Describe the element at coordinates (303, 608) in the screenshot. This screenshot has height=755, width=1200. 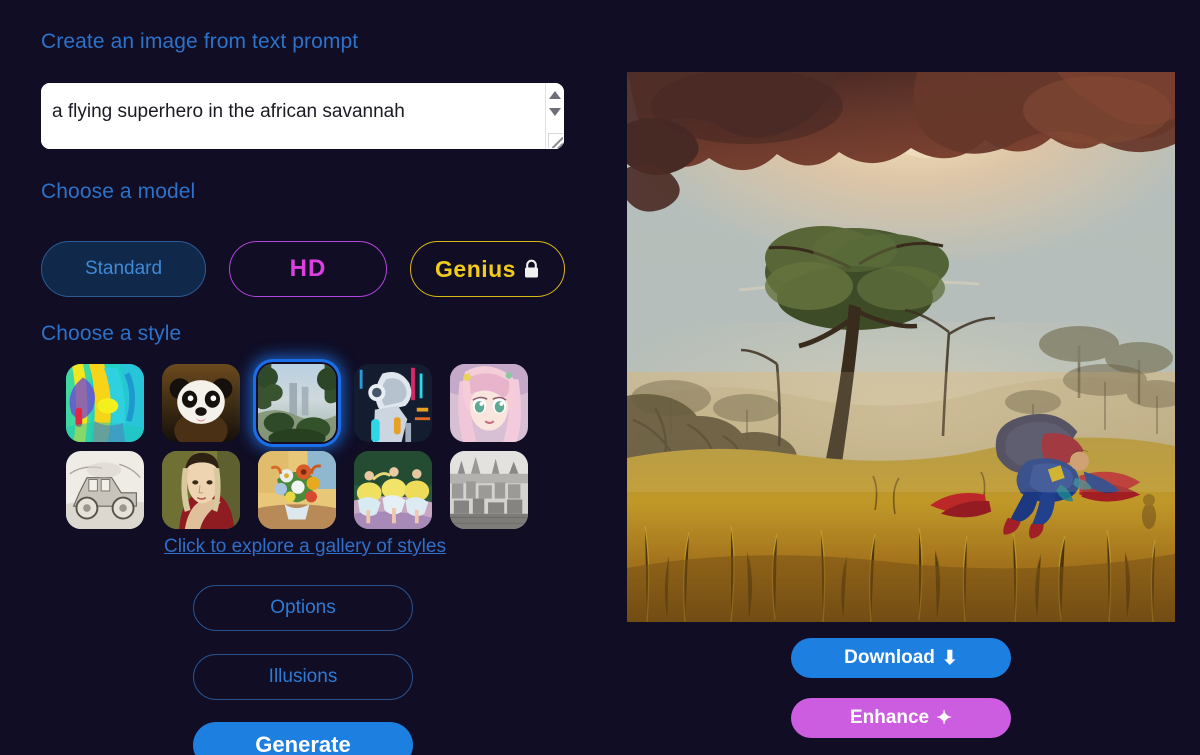
I see `options-button: Options` at that location.